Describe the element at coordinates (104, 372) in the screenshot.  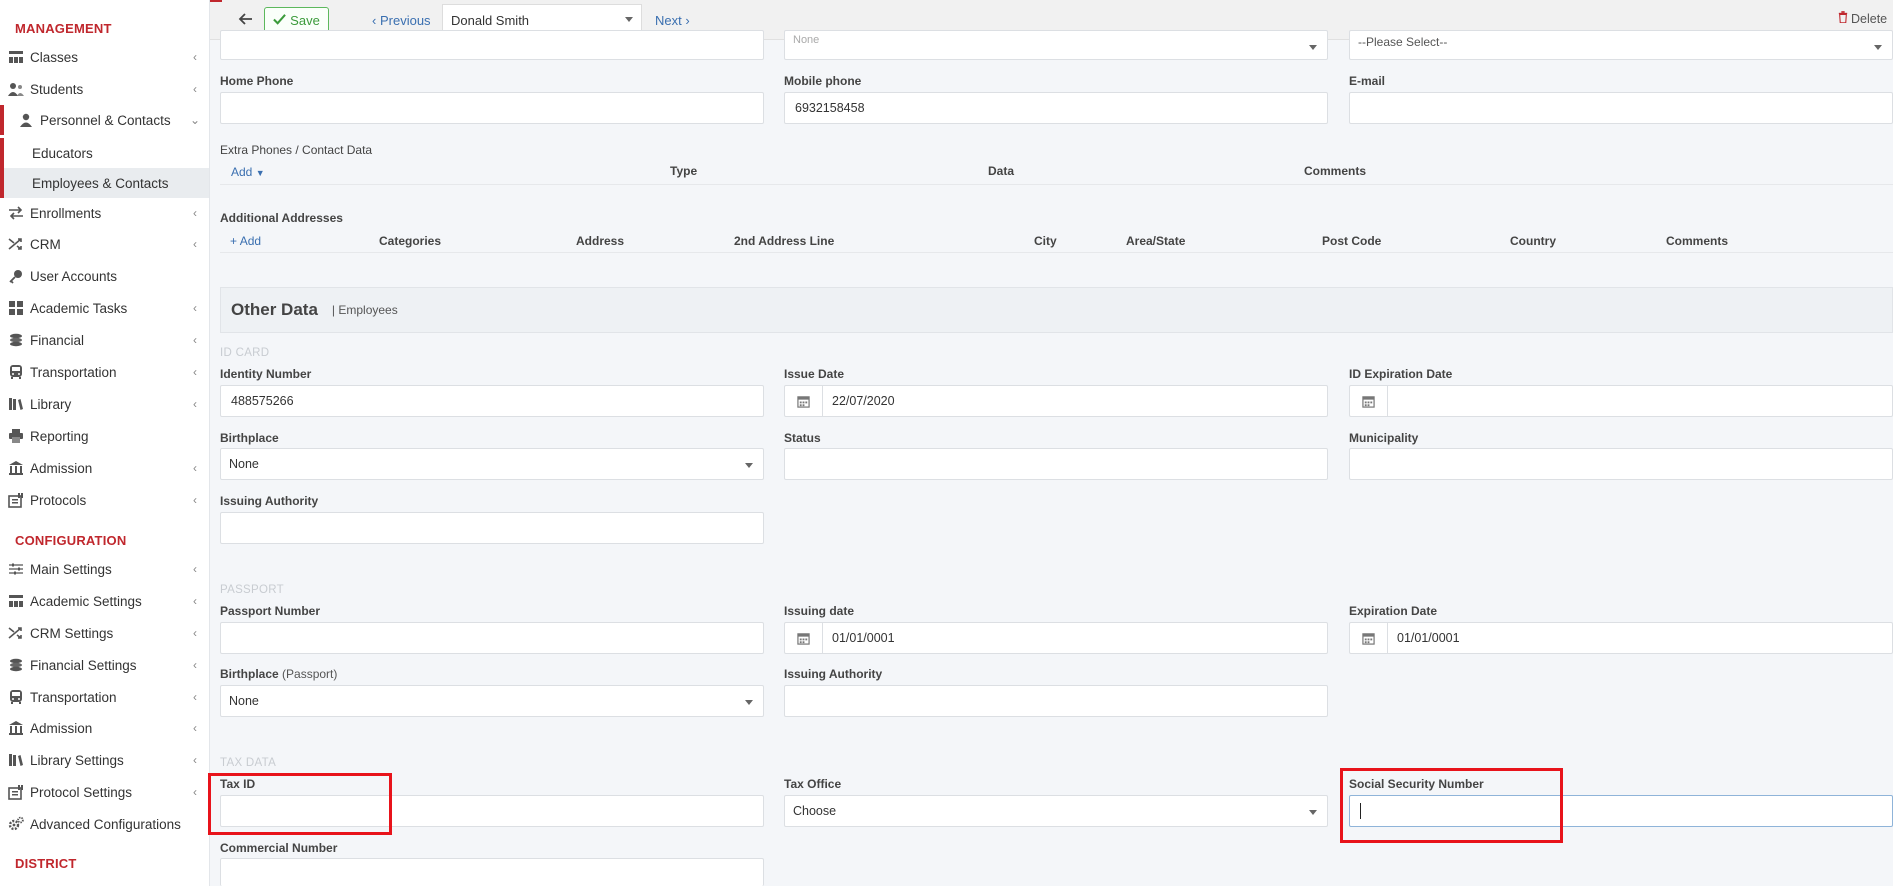
I see `sidebar-item-transportation: Transportation ‹` at that location.